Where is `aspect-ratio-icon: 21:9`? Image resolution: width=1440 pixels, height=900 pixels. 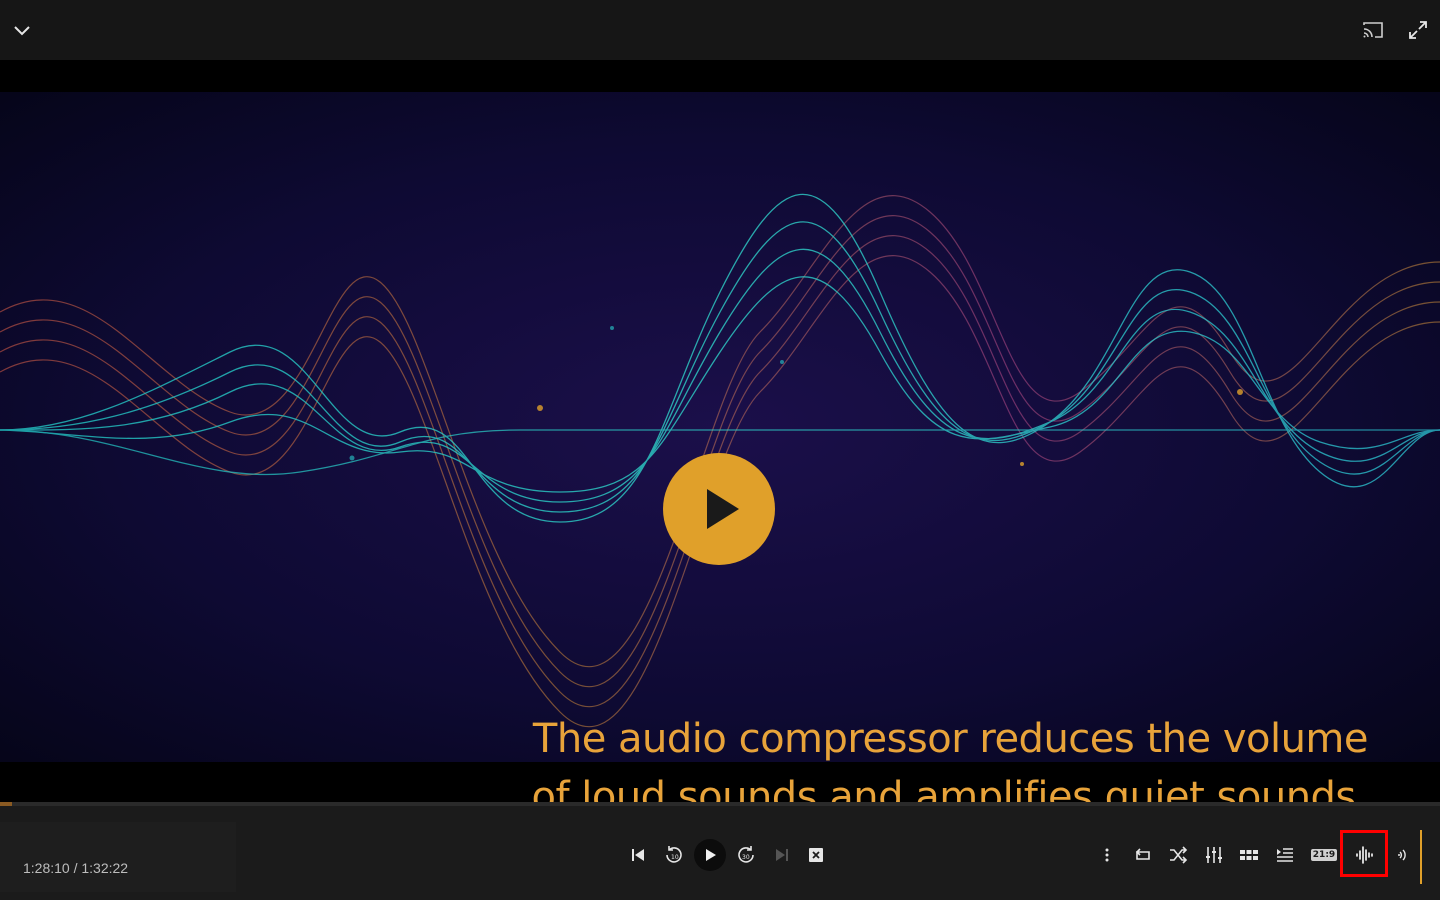
aspect-ratio-icon: 21:9 is located at coordinates (1324, 855).